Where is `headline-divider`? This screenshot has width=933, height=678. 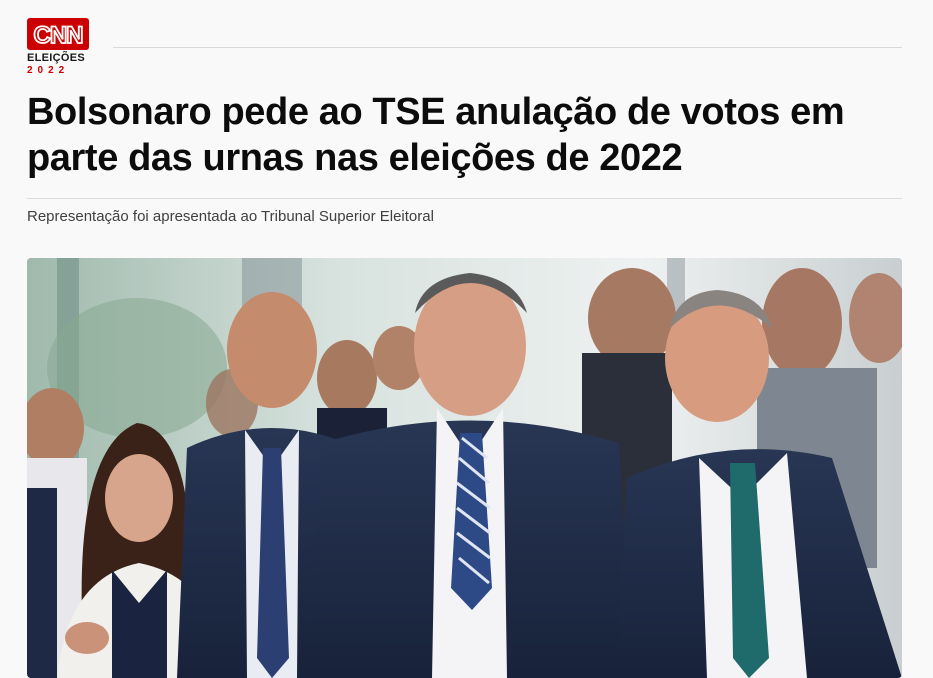 headline-divider is located at coordinates (464, 198).